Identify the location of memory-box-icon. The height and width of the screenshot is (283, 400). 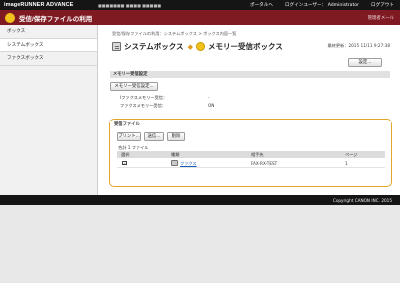
(200, 46).